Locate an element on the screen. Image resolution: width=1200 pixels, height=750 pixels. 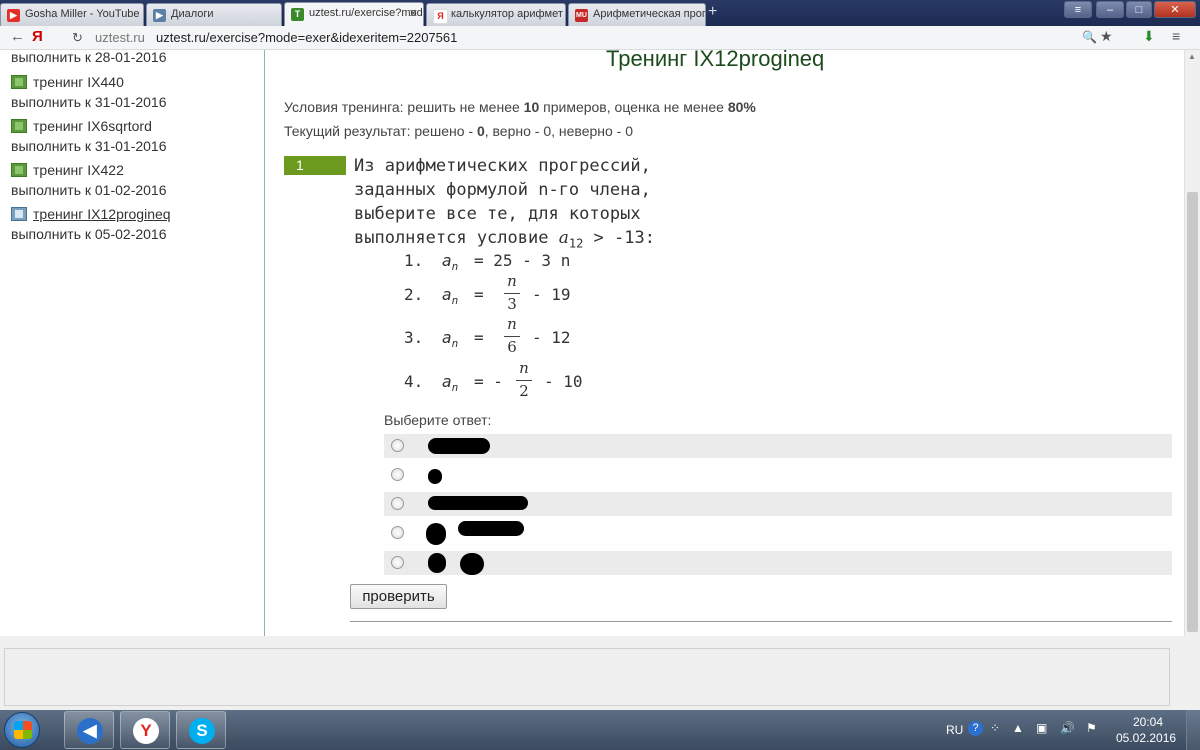
page-title: Тренинг IX12progineq is located at coordinates (715, 60).